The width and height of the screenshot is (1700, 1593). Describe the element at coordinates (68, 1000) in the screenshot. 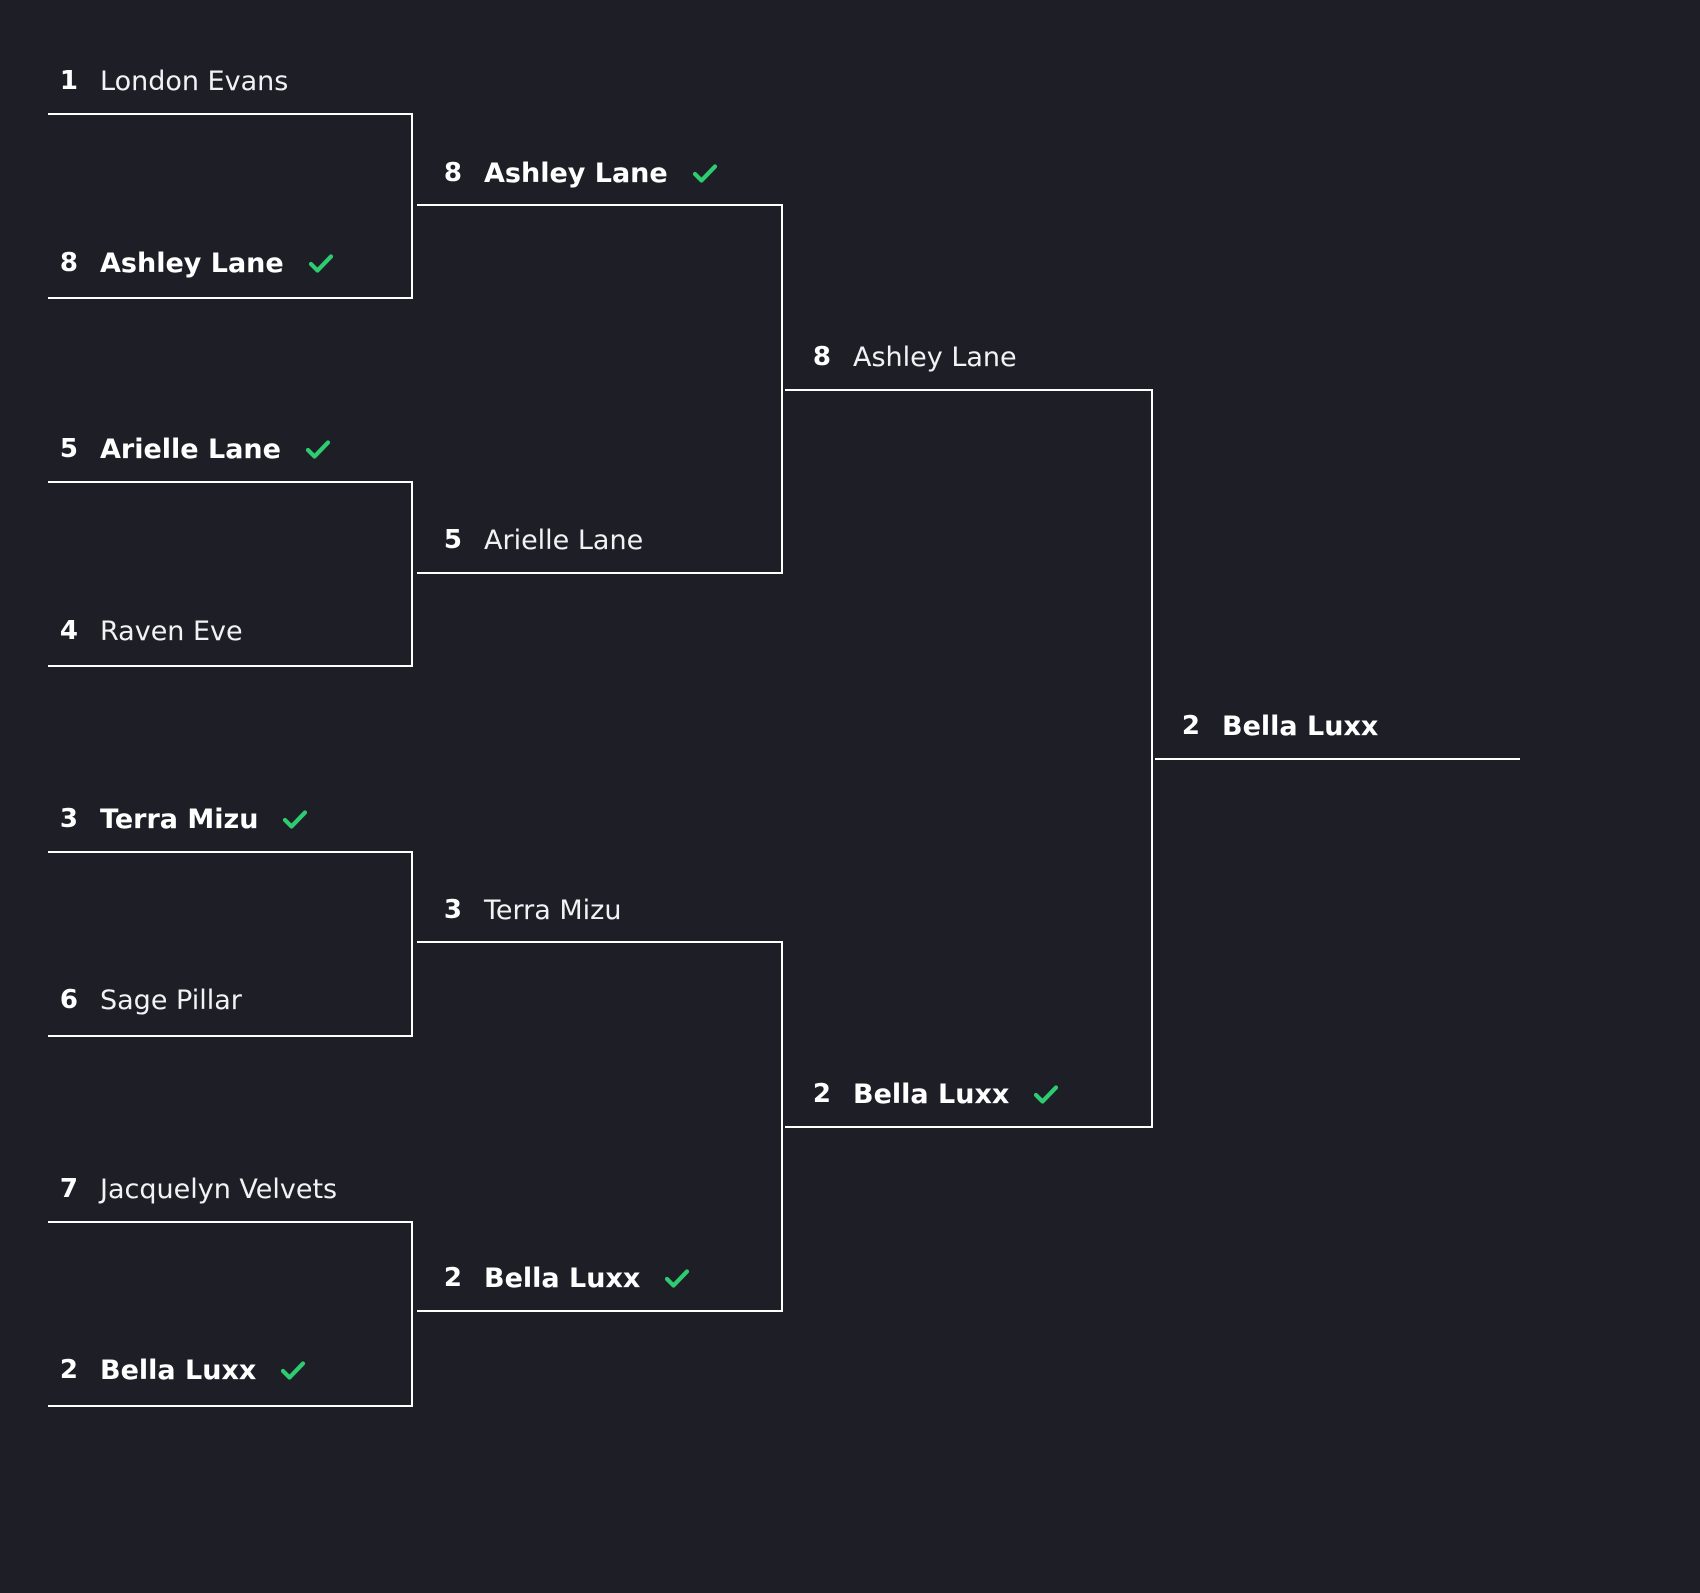

I see `seed-number: 6` at that location.